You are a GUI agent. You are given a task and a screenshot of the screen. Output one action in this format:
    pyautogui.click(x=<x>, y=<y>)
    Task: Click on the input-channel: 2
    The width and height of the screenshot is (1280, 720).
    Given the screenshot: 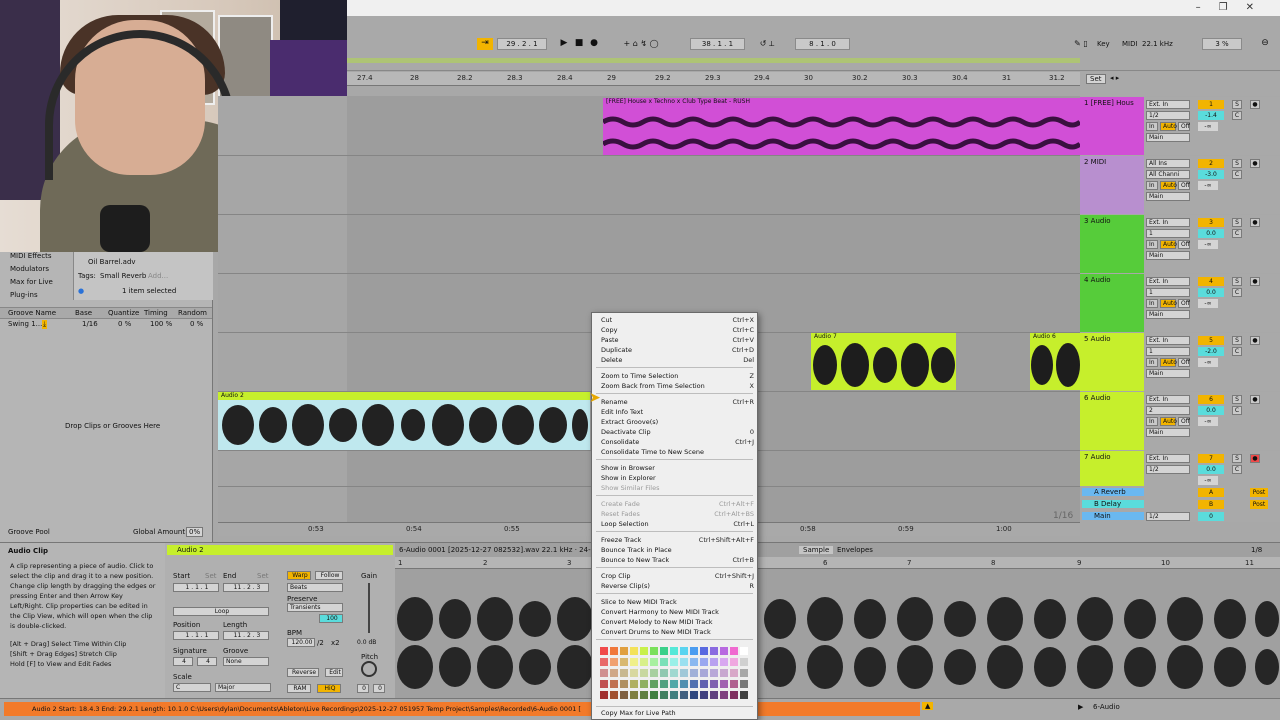 What is the action you would take?
    pyautogui.click(x=1168, y=410)
    